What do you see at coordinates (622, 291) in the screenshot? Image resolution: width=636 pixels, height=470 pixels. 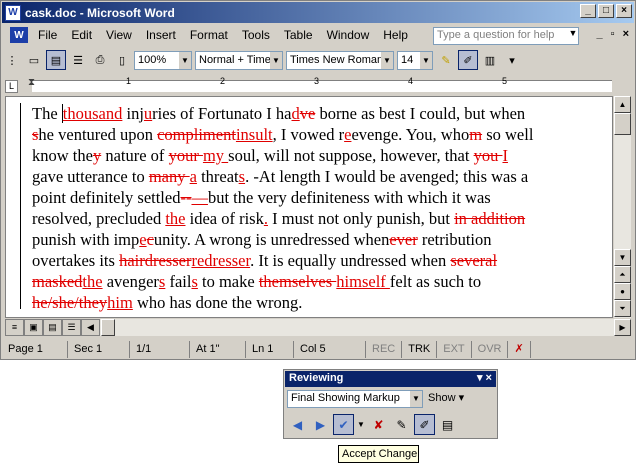 I see `select-browse-object-icon: ●` at bounding box center [622, 291].